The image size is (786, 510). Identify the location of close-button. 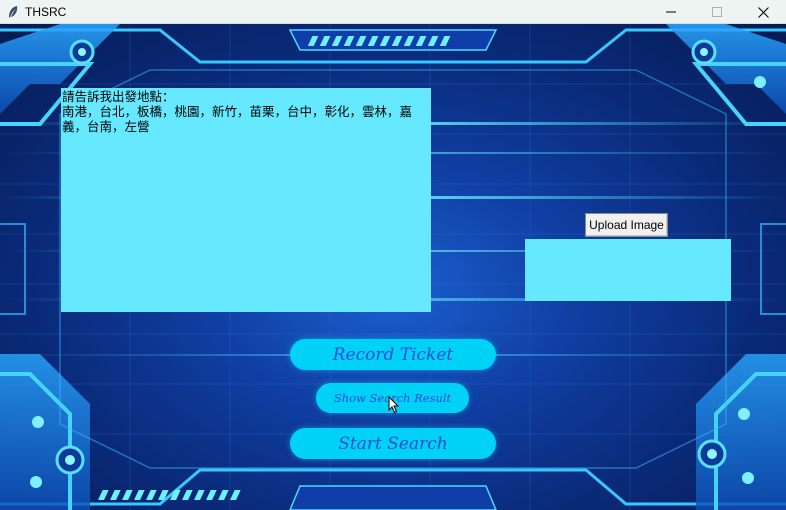
(763, 12).